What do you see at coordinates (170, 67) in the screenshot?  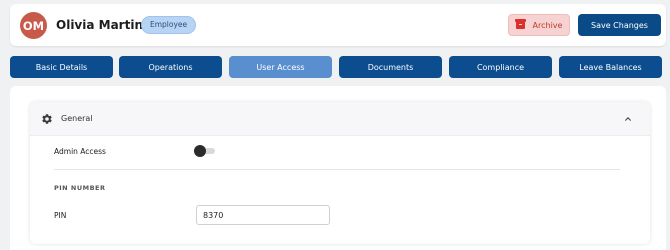 I see `tab-operations: Operations` at bounding box center [170, 67].